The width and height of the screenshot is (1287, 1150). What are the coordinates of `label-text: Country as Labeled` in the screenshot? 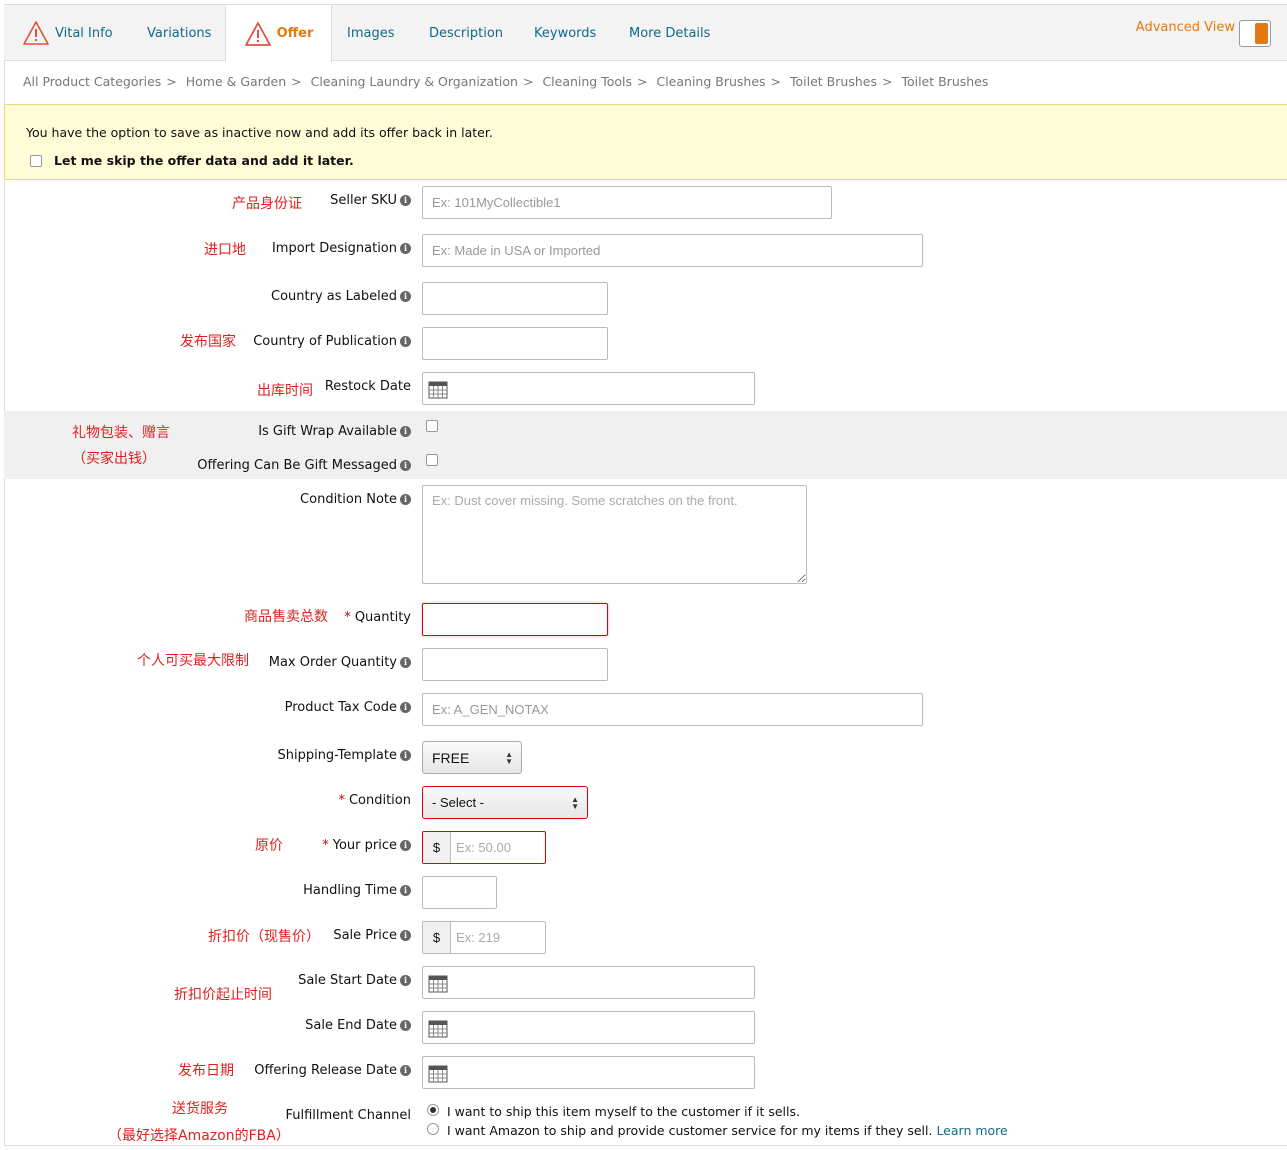 It's located at (334, 296).